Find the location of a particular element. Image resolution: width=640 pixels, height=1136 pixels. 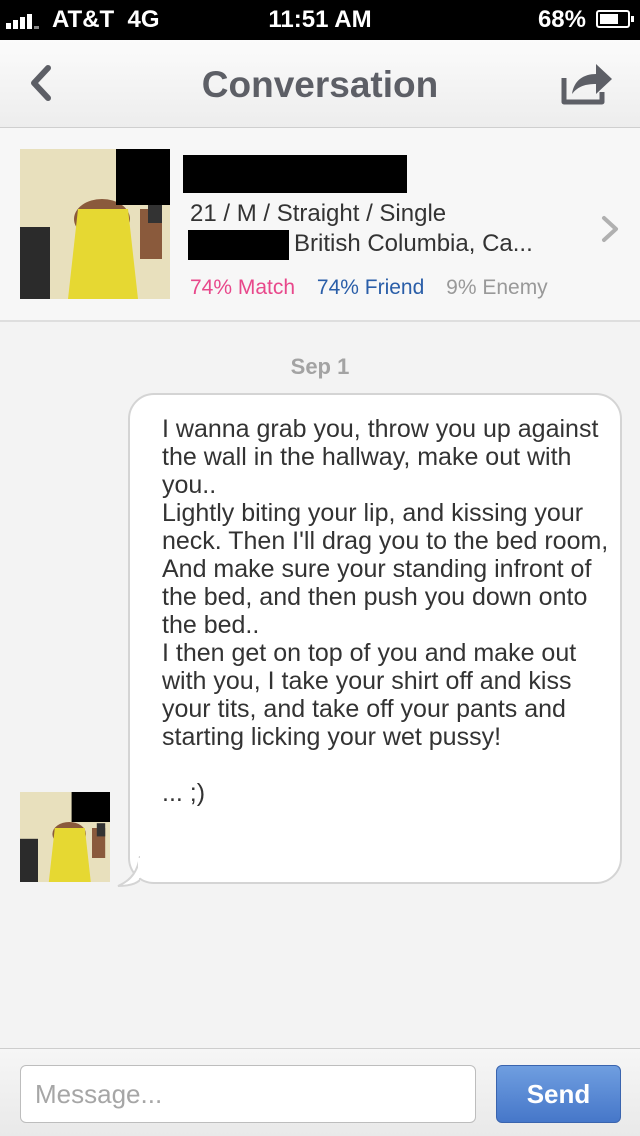

redacted-name is located at coordinates (295, 174).